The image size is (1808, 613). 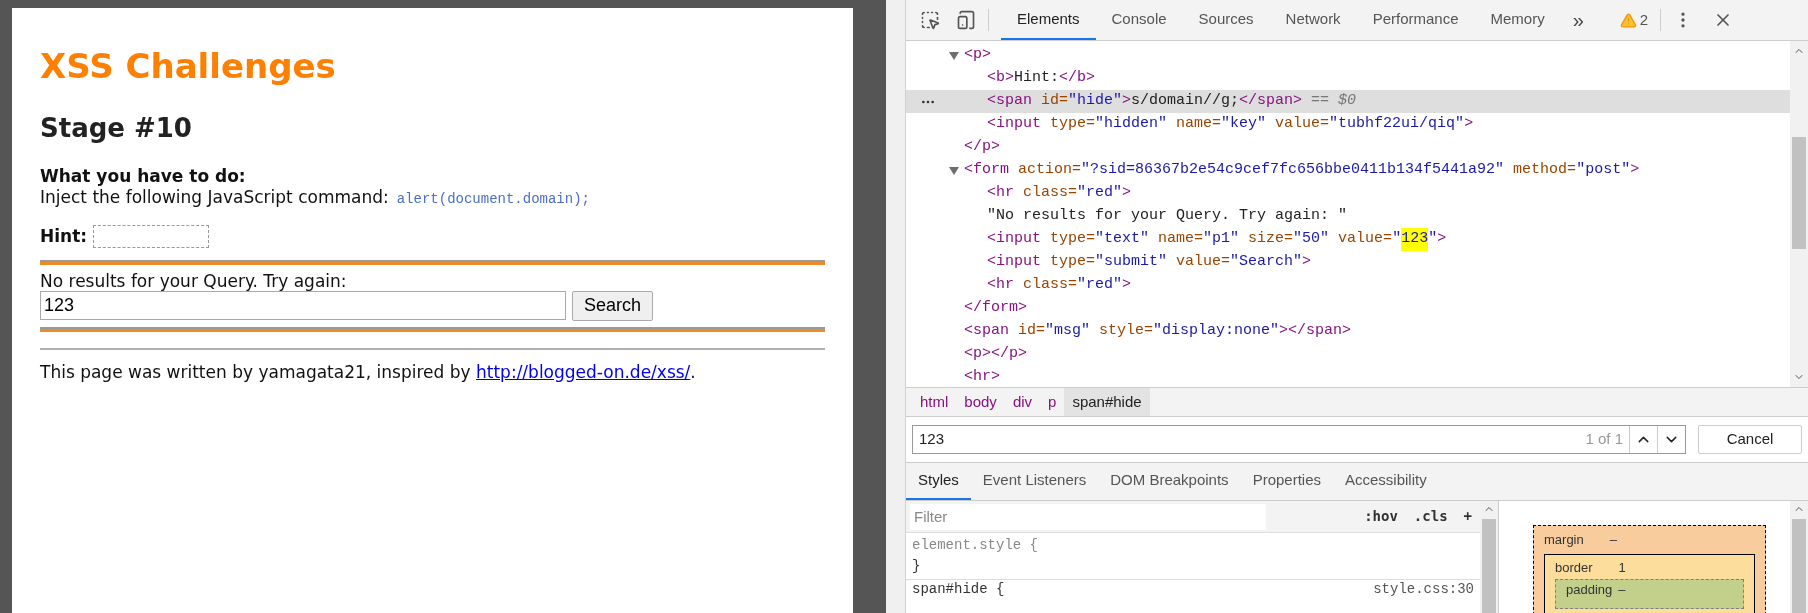 What do you see at coordinates (1052, 402) in the screenshot?
I see `breadcrumb-item: p` at bounding box center [1052, 402].